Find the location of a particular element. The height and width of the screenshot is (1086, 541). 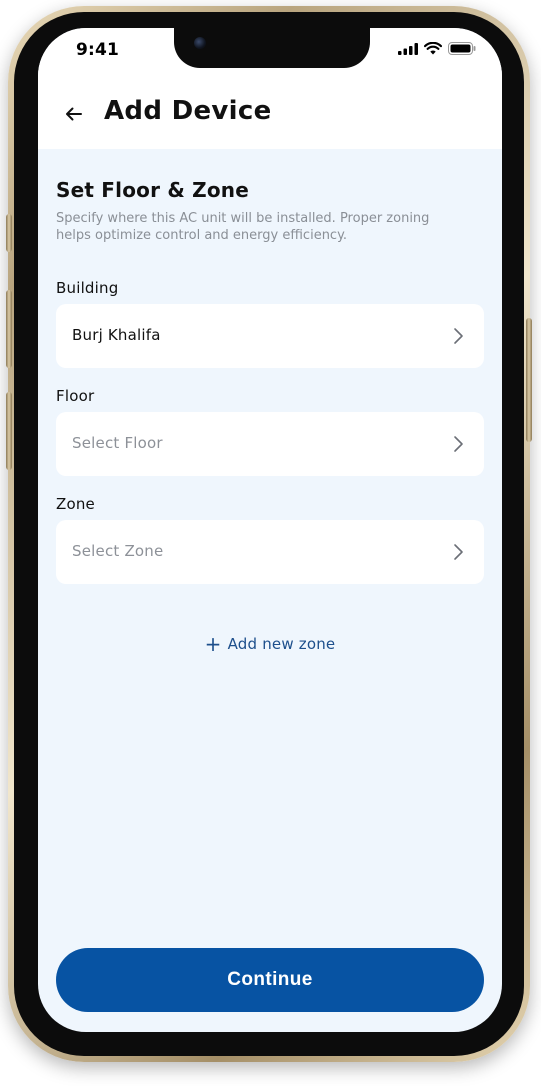

status-time: 9:41 is located at coordinates (98, 50).